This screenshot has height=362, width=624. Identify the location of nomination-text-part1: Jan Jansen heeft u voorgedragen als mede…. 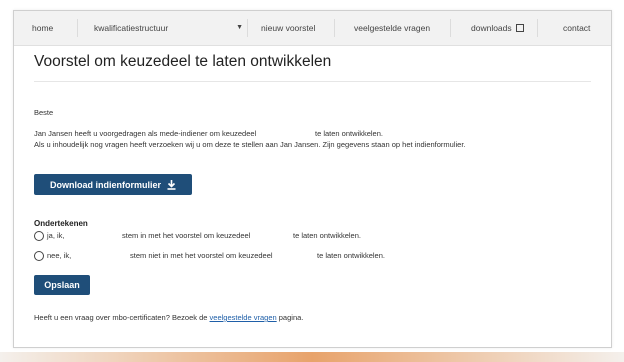
(145, 133).